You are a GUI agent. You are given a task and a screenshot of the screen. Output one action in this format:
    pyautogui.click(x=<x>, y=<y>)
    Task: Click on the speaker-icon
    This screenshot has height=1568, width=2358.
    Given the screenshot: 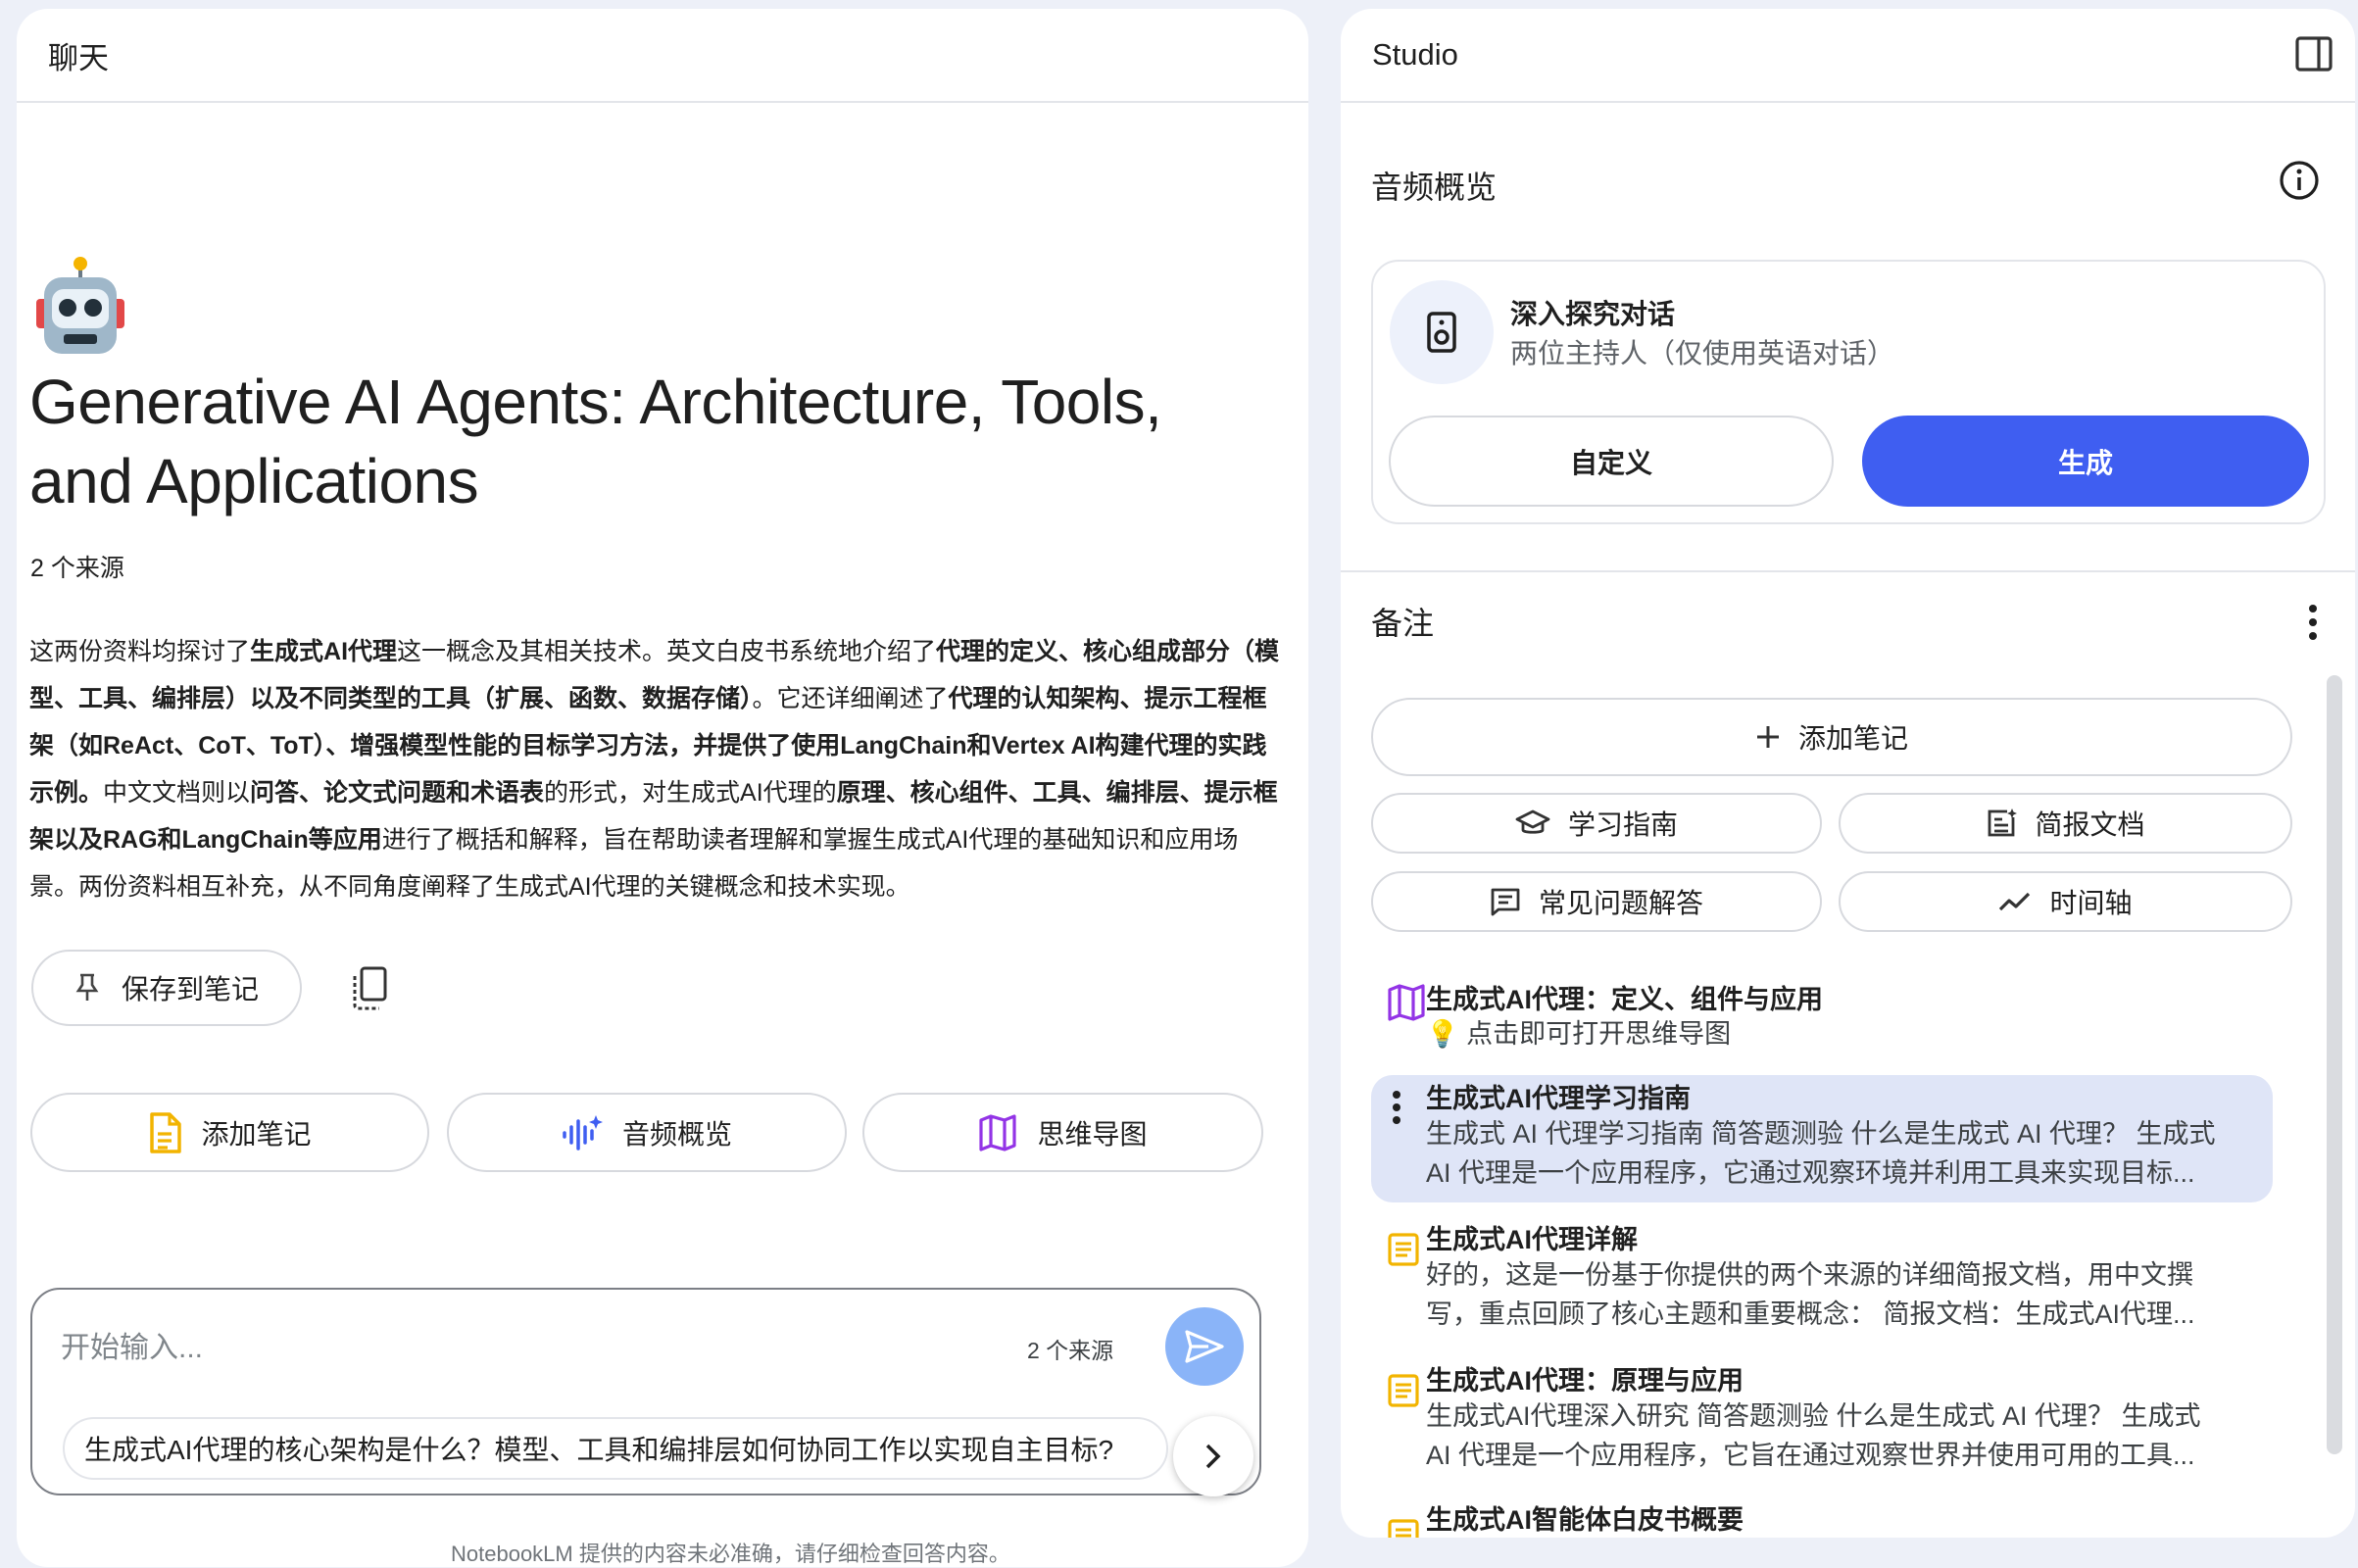 What is the action you would take?
    pyautogui.click(x=1441, y=332)
    